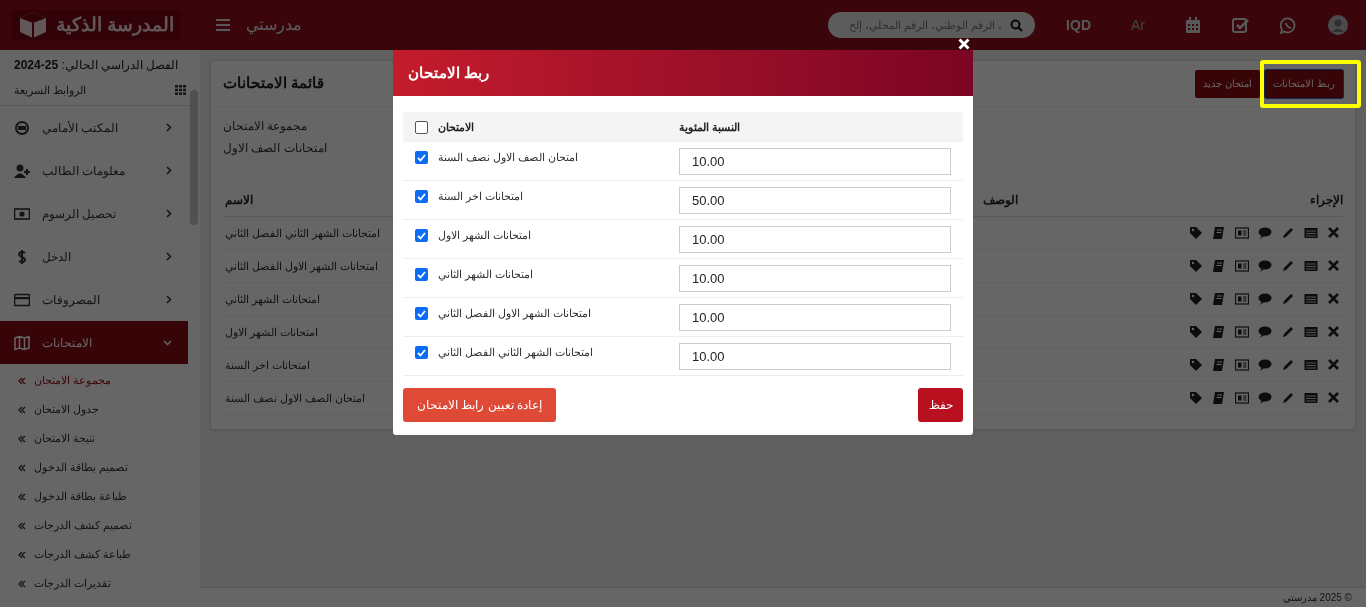 The height and width of the screenshot is (607, 1366). Describe the element at coordinates (274, 25) in the screenshot. I see `app-title: مدرستي` at that location.